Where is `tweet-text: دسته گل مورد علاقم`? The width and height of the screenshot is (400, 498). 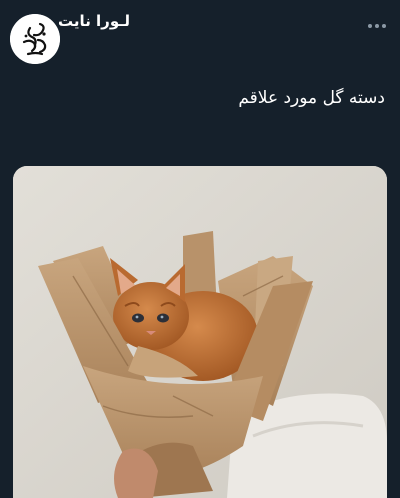
tweet-text: دسته گل مورد علاقم is located at coordinates (311, 98).